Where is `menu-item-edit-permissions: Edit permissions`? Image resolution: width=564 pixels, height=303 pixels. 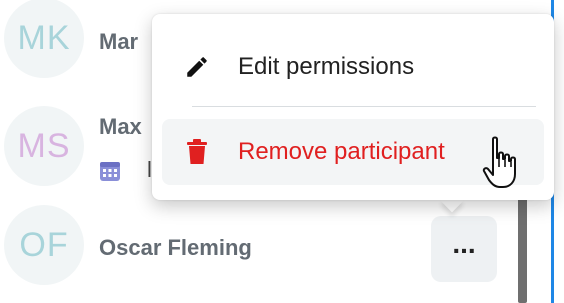 menu-item-edit-permissions: Edit permissions is located at coordinates (353, 67).